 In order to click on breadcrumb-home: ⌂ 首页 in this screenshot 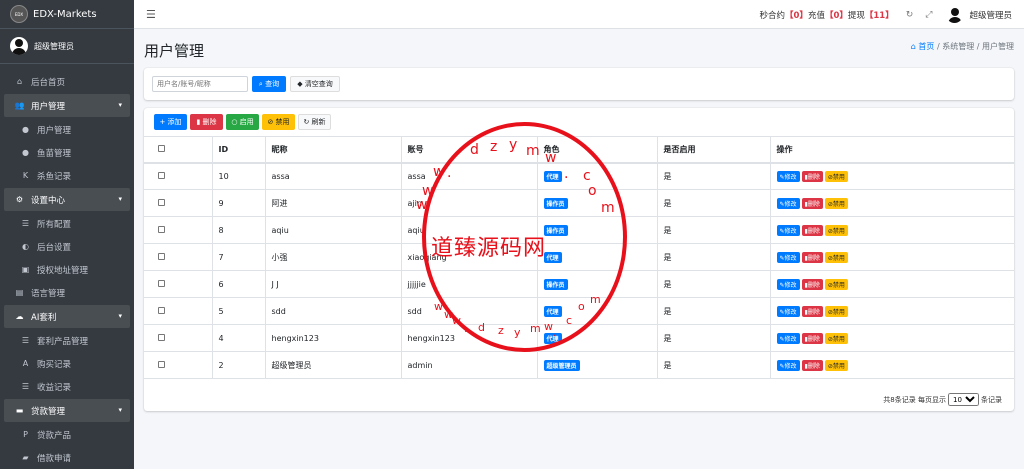, I will do `click(923, 46)`.